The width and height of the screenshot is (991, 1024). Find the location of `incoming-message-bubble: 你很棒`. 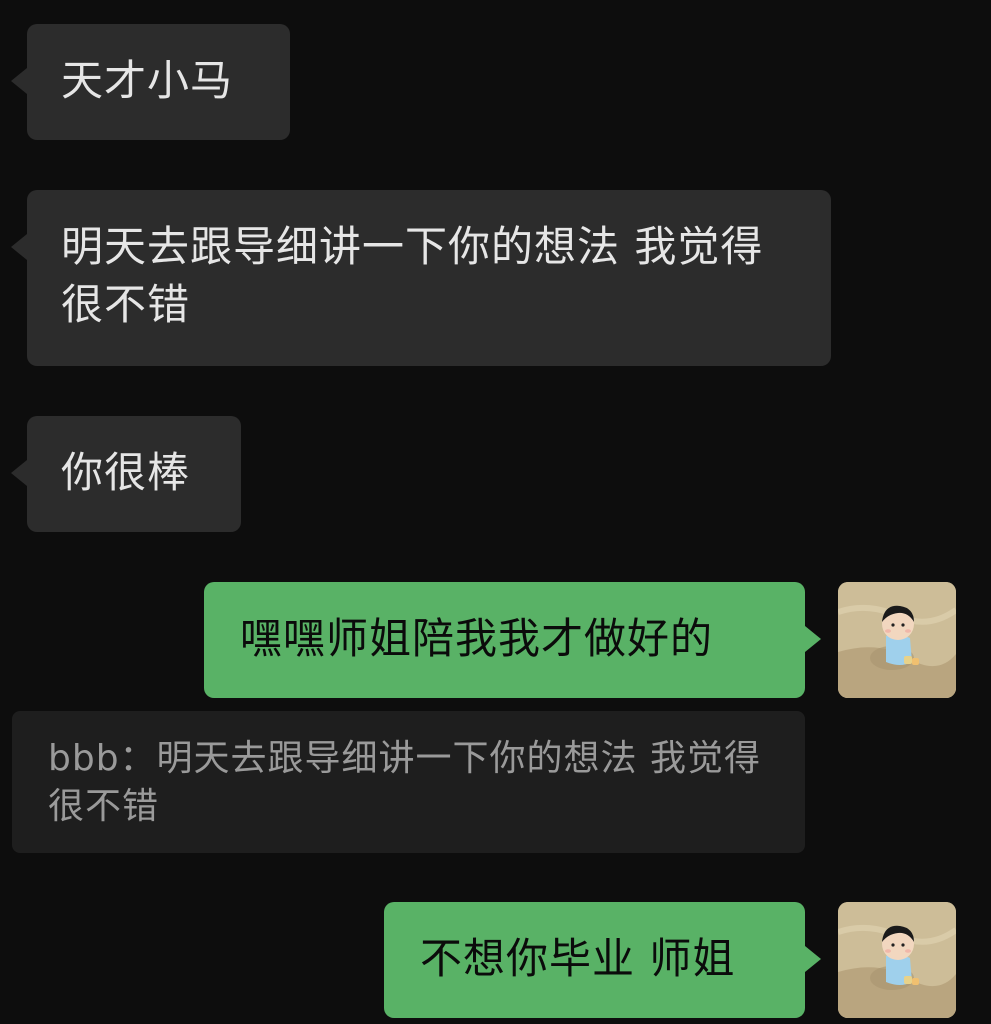

incoming-message-bubble: 你很棒 is located at coordinates (126, 474).